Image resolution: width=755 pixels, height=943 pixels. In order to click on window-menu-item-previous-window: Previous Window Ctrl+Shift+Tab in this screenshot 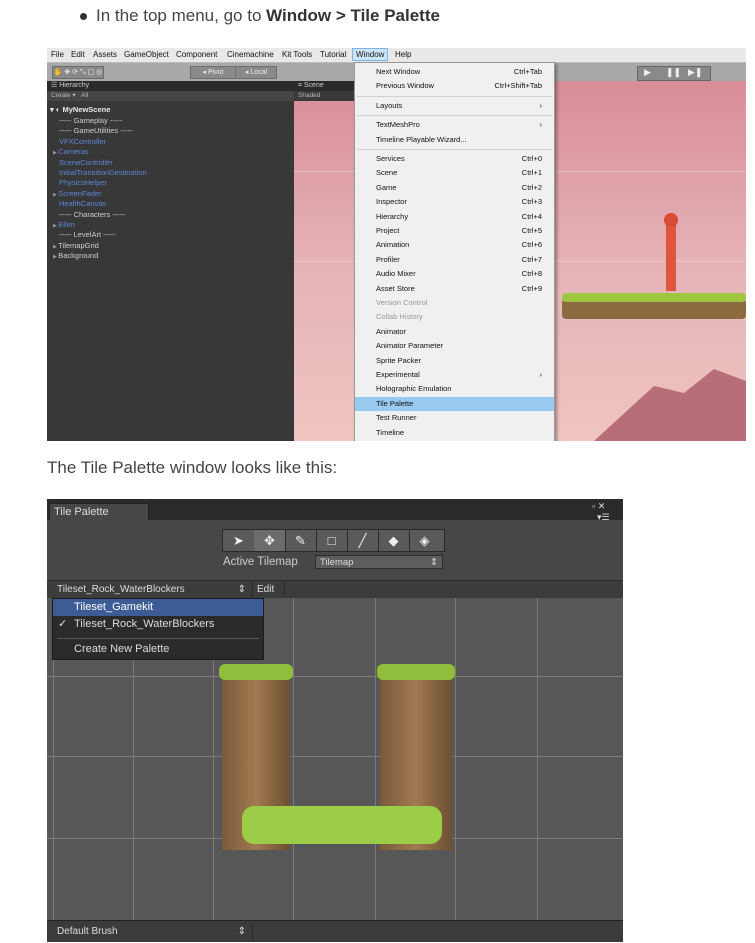, I will do `click(454, 86)`.